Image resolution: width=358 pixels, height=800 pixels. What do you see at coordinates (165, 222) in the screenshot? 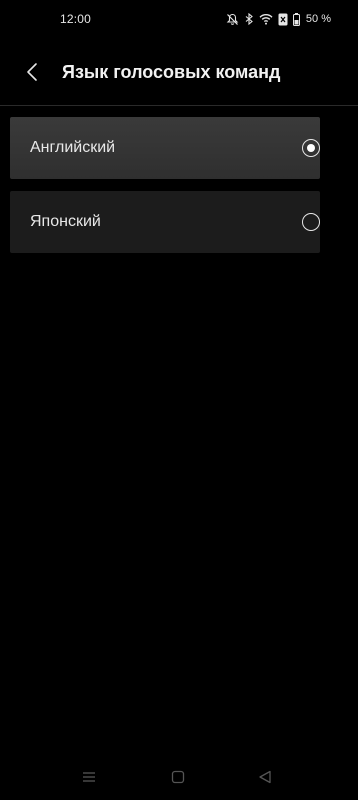
I see `option-japanese: Японский` at bounding box center [165, 222].